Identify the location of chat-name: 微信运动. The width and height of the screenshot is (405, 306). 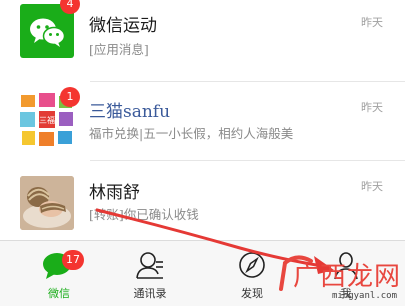
(123, 26).